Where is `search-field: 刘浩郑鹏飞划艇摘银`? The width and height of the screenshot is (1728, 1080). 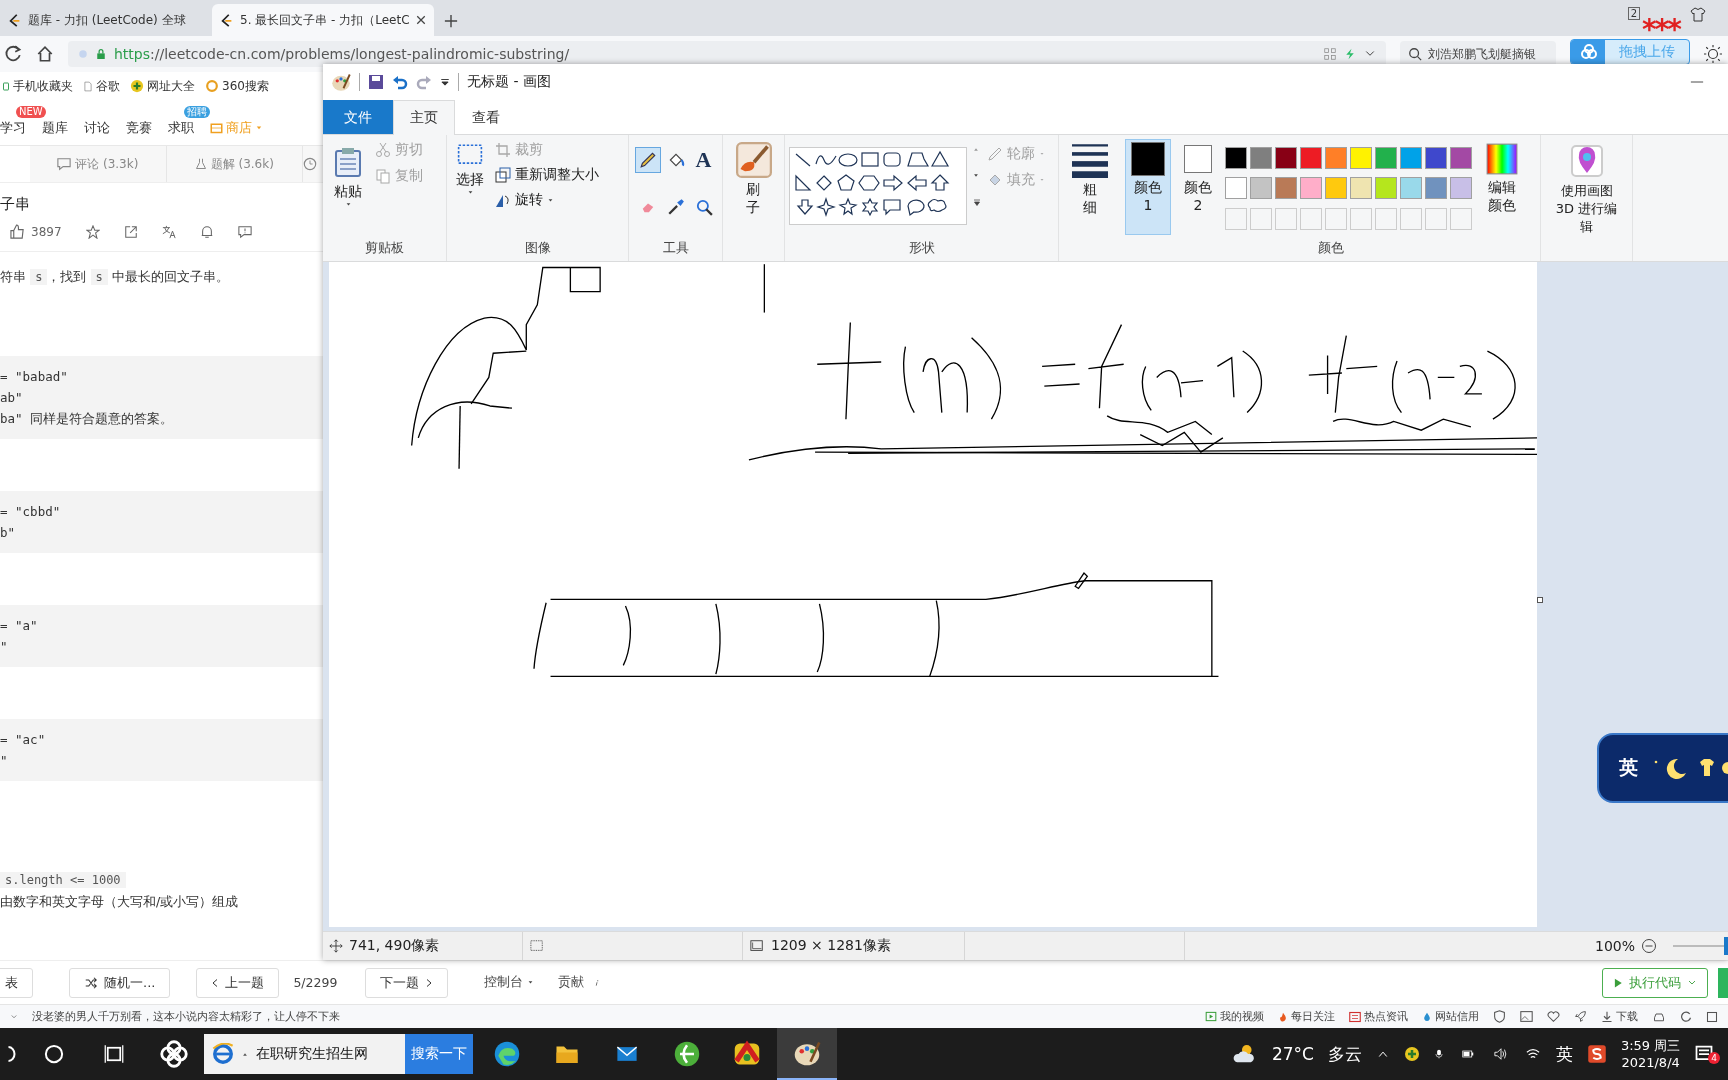
search-field: 刘浩郑鹏飞划艇摘银 is located at coordinates (1478, 54).